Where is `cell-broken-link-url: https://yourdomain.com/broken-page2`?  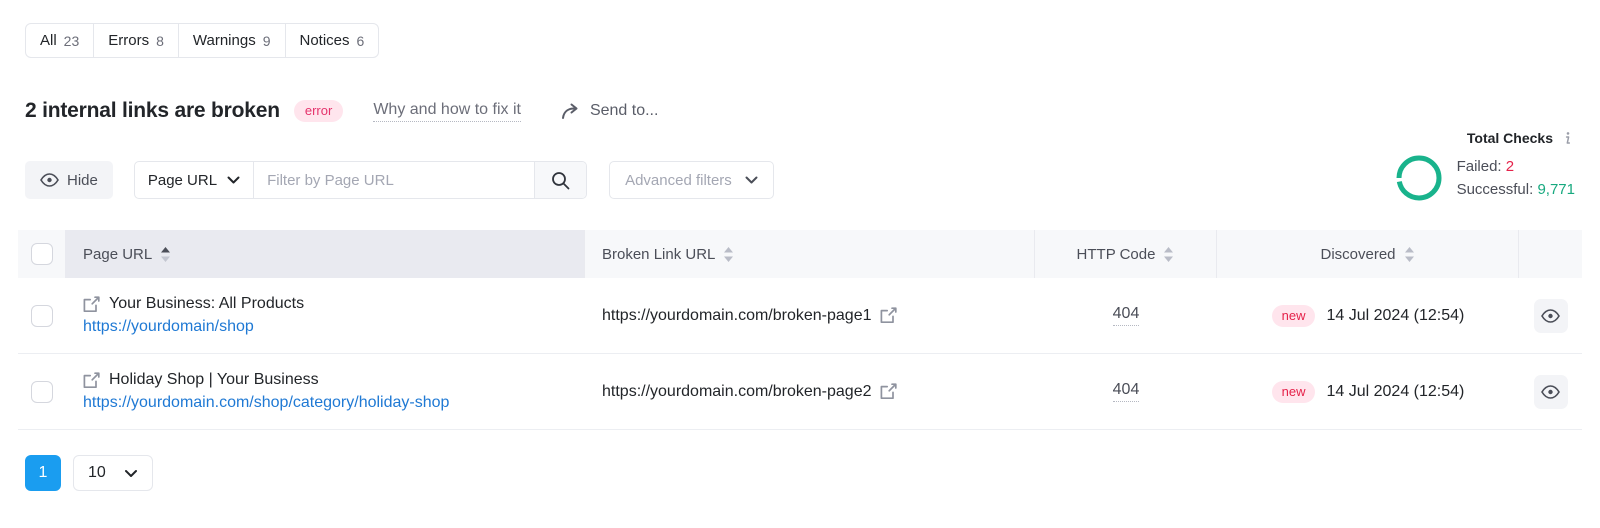
cell-broken-link-url: https://yourdomain.com/broken-page2 is located at coordinates (810, 391).